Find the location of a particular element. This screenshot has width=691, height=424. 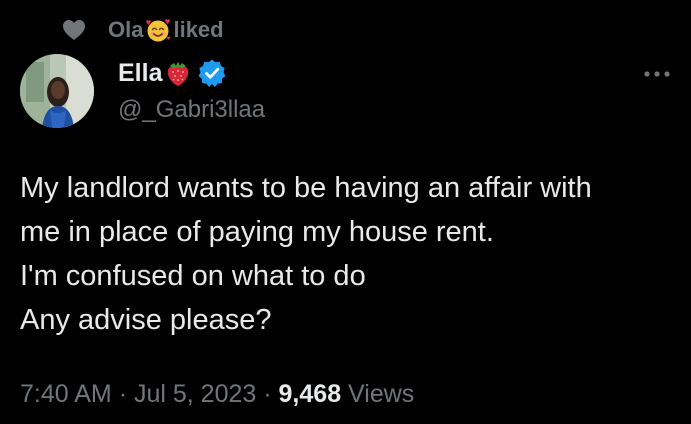

tweet-line: me in place of paying my house rent. is located at coordinates (257, 232).